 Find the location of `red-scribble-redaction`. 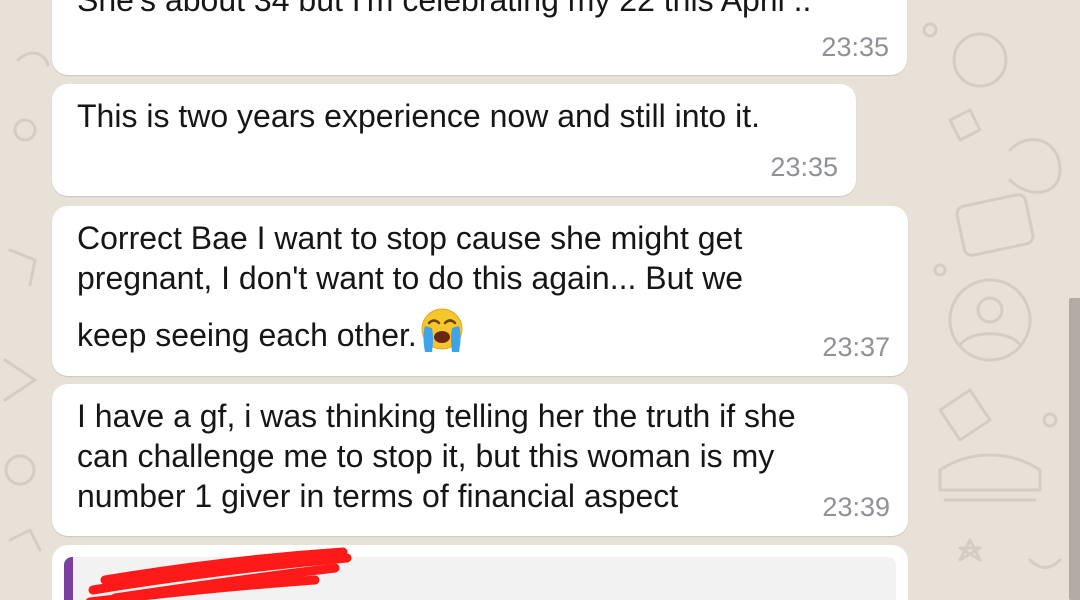

red-scribble-redaction is located at coordinates (218, 573).